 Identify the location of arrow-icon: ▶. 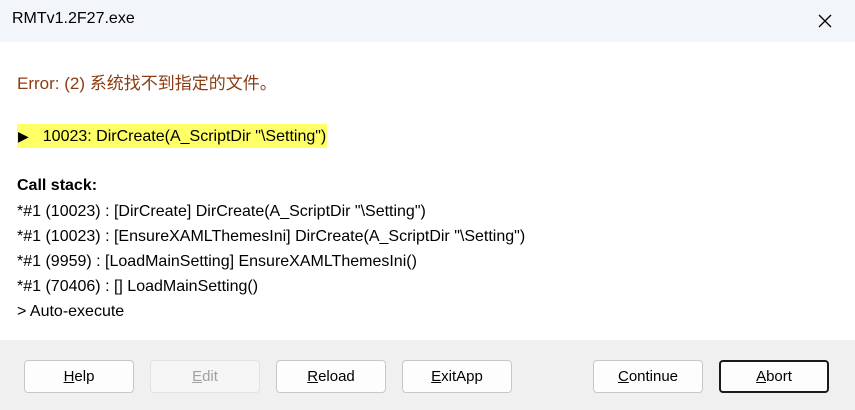
(23, 136).